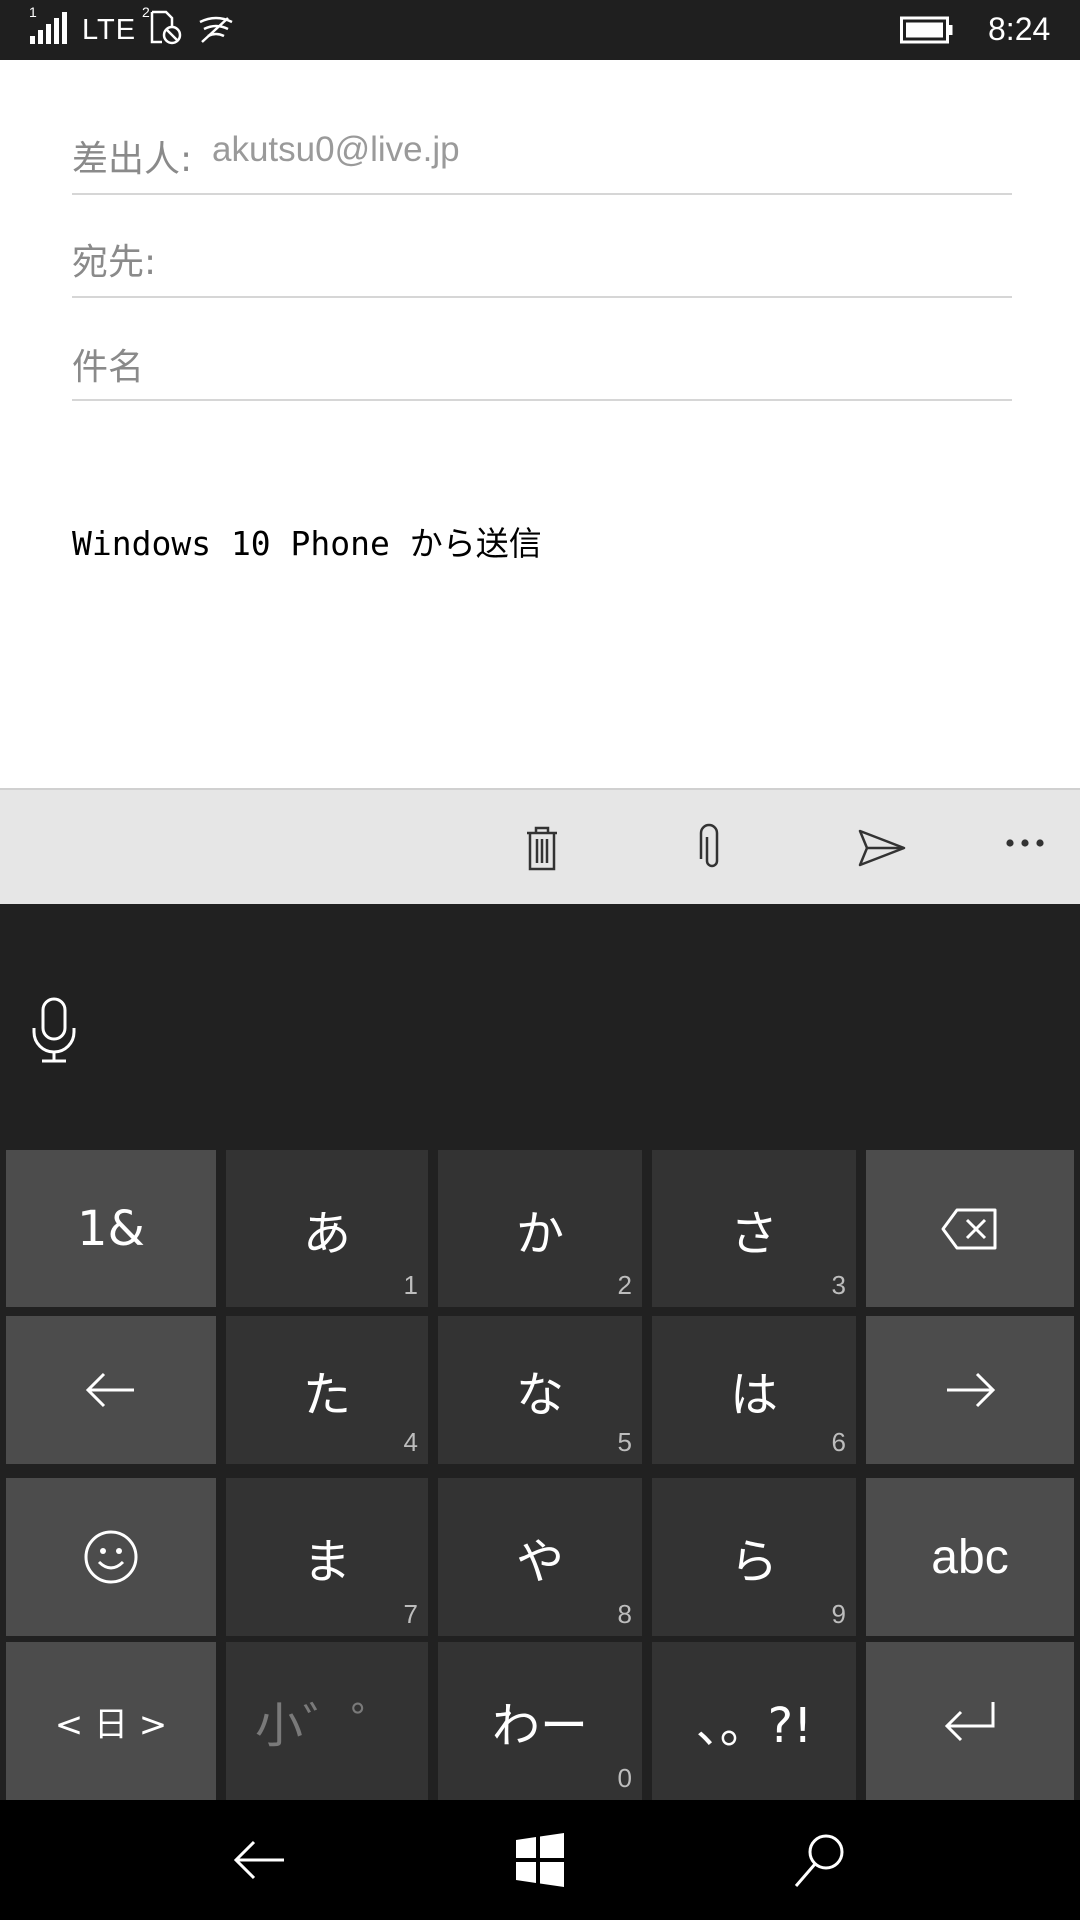 The width and height of the screenshot is (1080, 1920). I want to click on smiley-icon, so click(111, 1557).